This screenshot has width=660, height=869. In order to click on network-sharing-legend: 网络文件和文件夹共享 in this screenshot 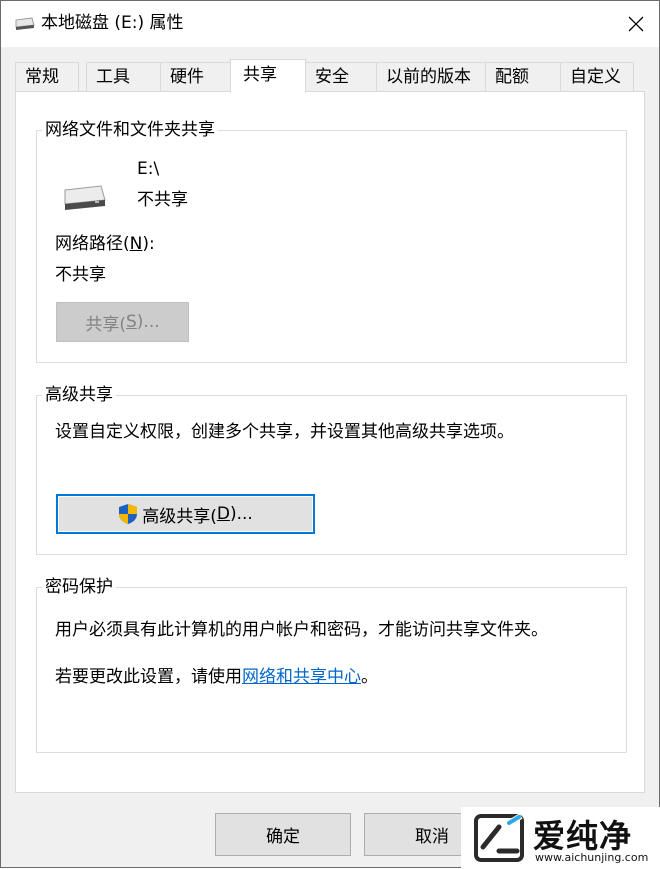, I will do `click(130, 130)`.